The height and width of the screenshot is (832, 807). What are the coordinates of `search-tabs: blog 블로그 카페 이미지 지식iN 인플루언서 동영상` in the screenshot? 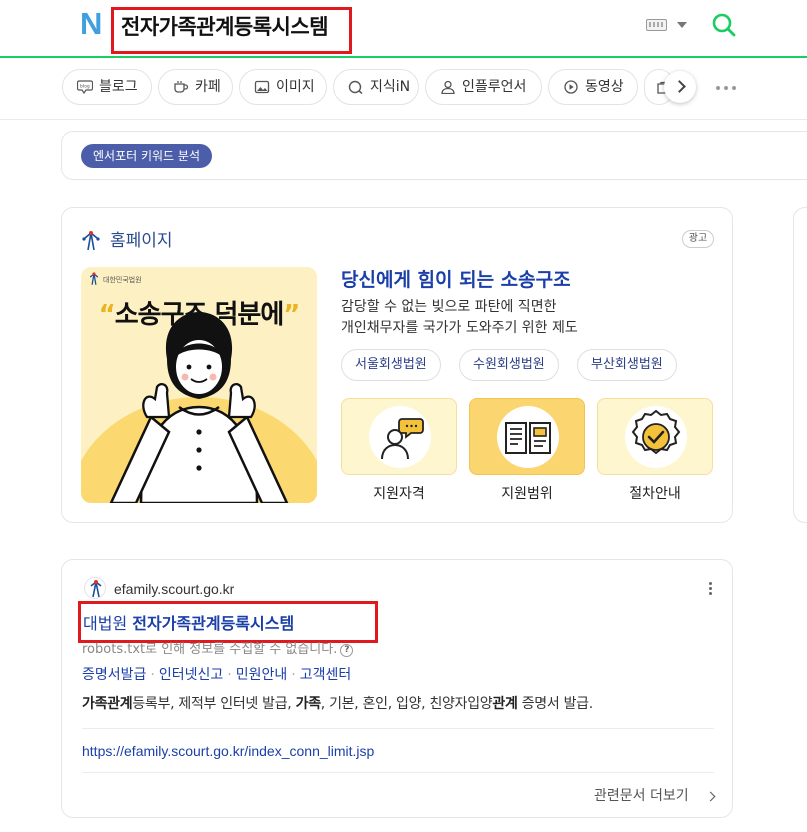 It's located at (403, 89).